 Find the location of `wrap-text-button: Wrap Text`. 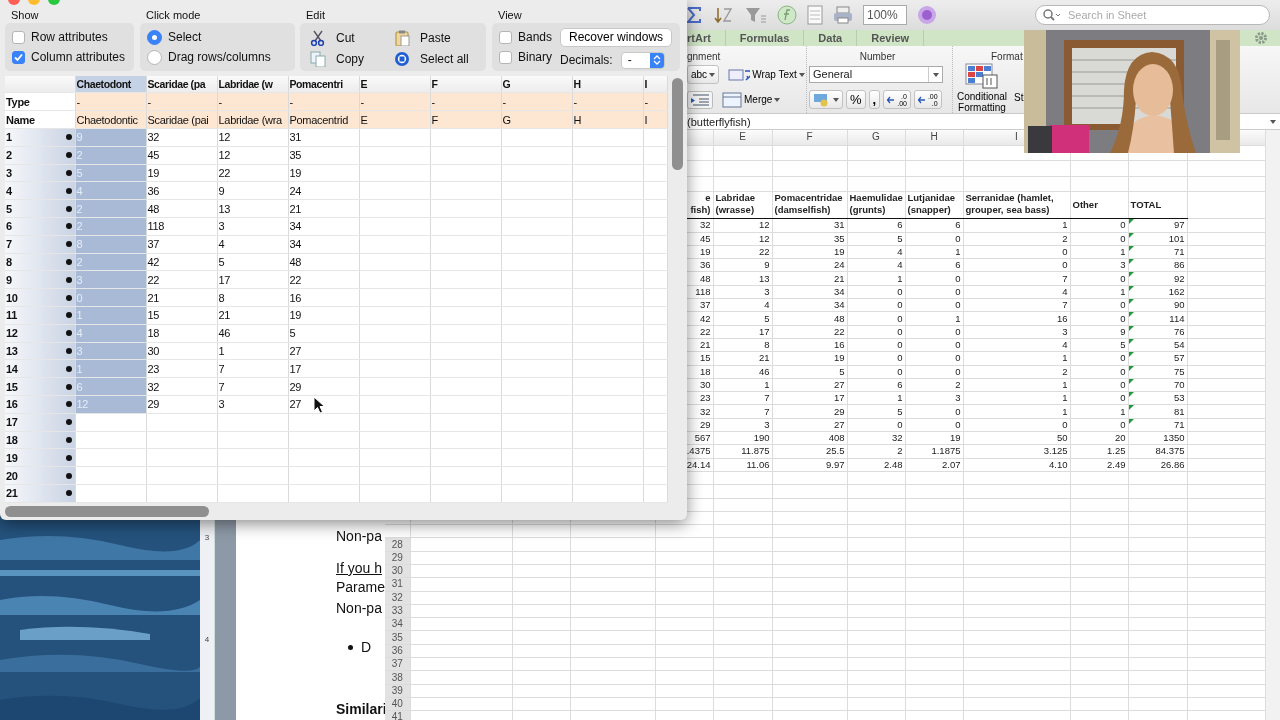

wrap-text-button: Wrap Text is located at coordinates (766, 74).